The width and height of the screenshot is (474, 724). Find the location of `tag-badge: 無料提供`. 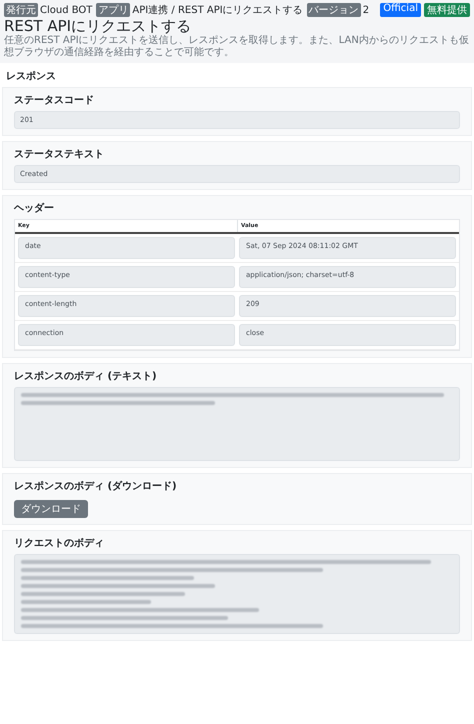

tag-badge: 無料提供 is located at coordinates (447, 10).